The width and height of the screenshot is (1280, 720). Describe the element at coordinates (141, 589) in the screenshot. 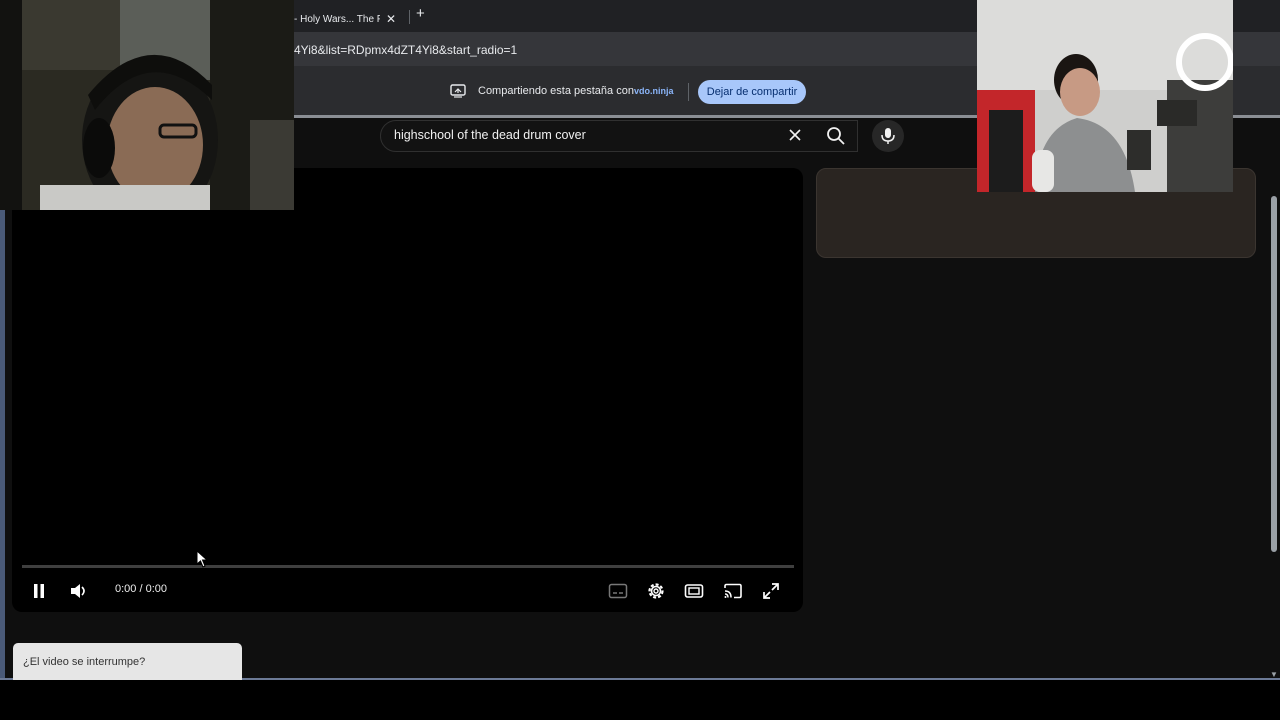

I see `time-display: 0:00 / 0:00` at that location.